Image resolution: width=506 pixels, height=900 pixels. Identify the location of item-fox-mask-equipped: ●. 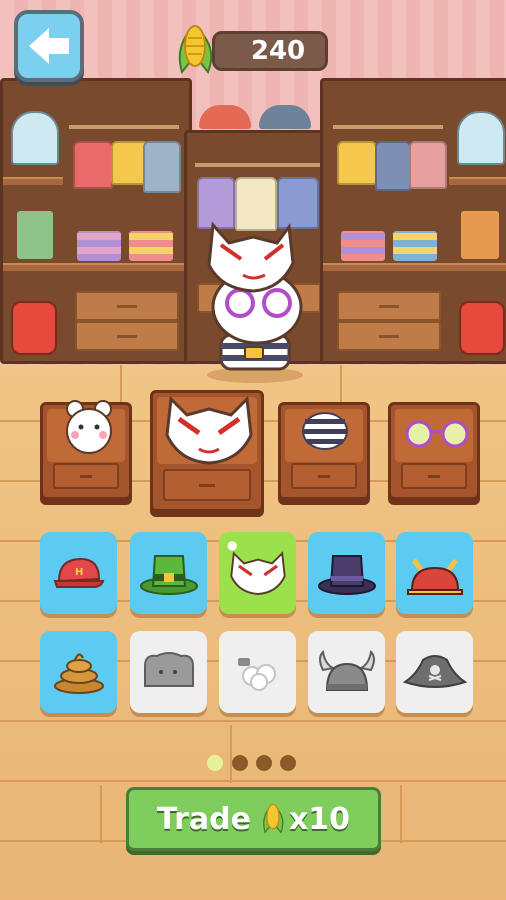
(257, 573).